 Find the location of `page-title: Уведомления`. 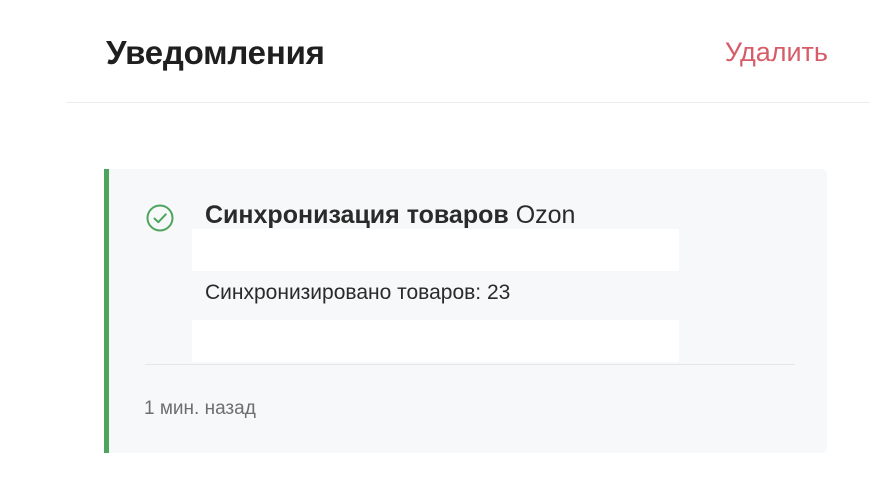

page-title: Уведомления is located at coordinates (215, 52).